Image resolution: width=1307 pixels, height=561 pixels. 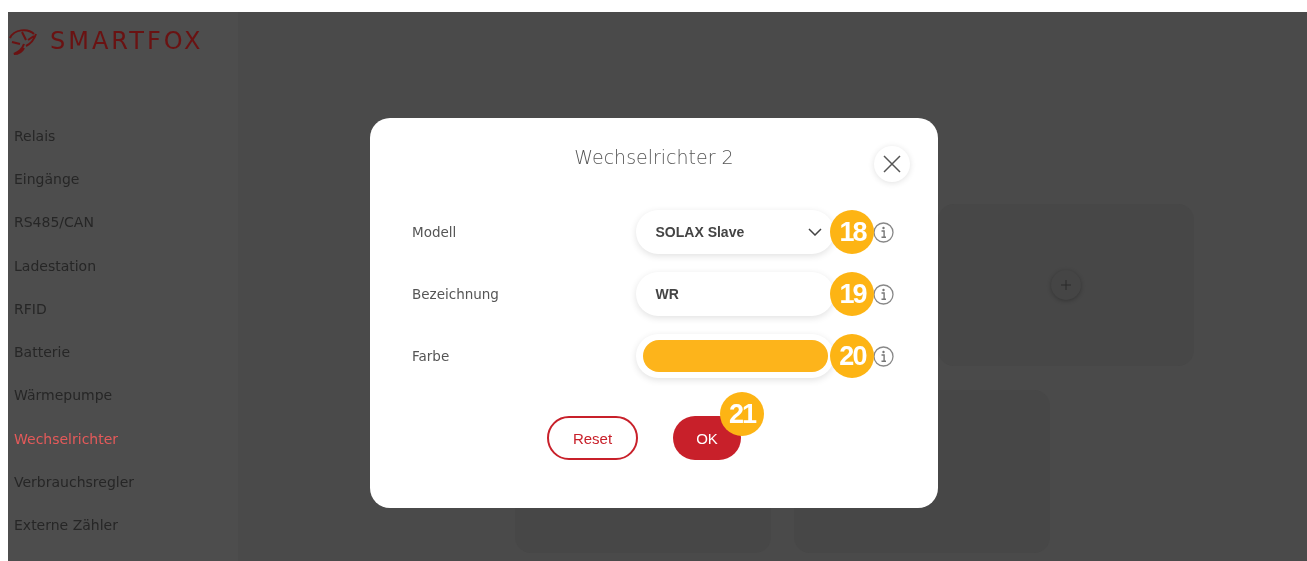 I want to click on step-number-badge: 18, so click(x=852, y=232).